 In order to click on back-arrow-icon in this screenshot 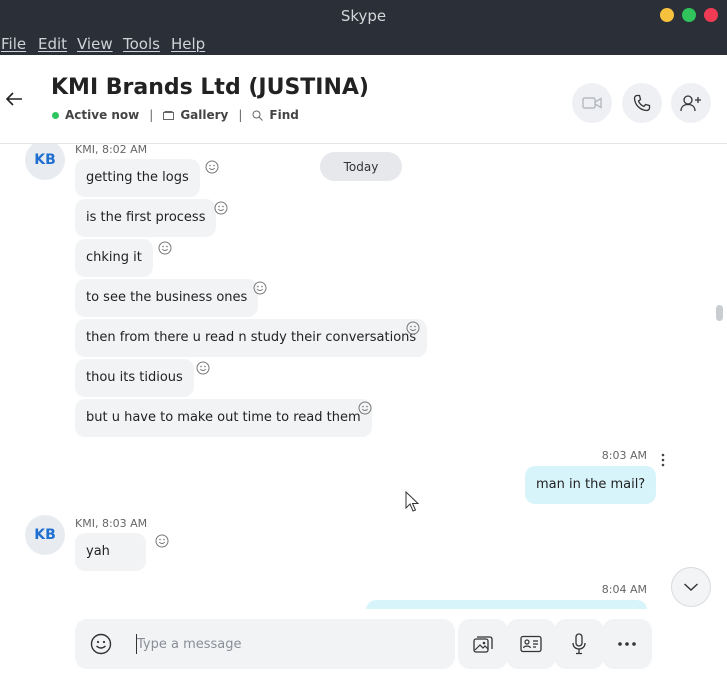, I will do `click(14, 99)`.